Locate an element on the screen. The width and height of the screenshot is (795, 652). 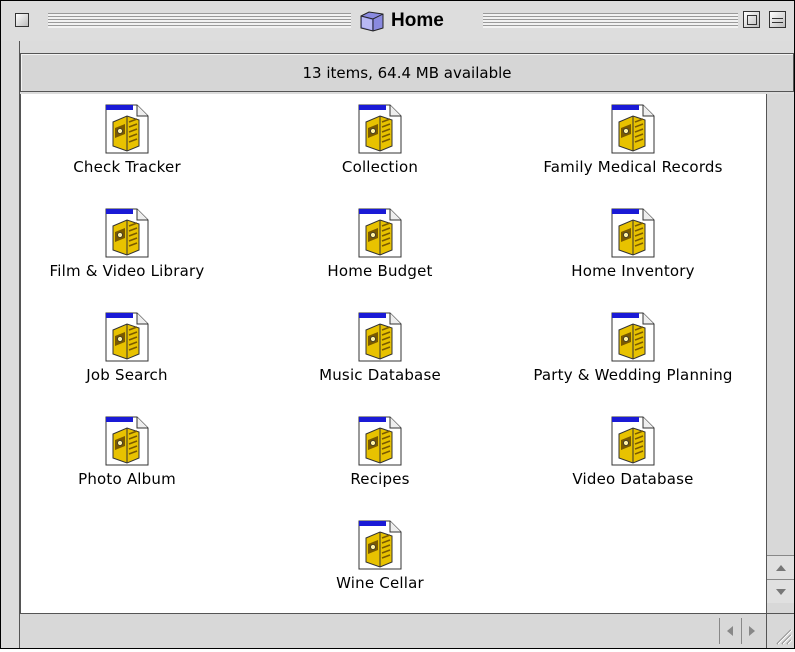
scroll-down-arrow is located at coordinates (780, 591).